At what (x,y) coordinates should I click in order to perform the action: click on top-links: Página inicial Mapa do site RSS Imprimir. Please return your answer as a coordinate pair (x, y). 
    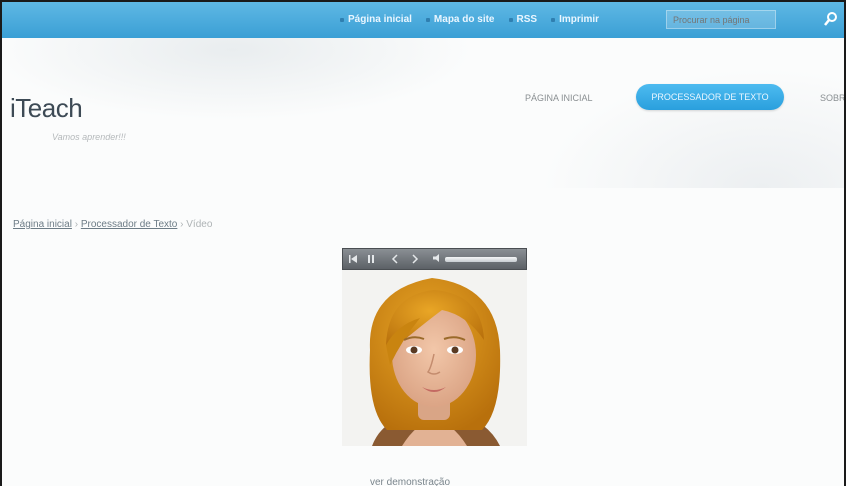
    Looking at the image, I should click on (474, 19).